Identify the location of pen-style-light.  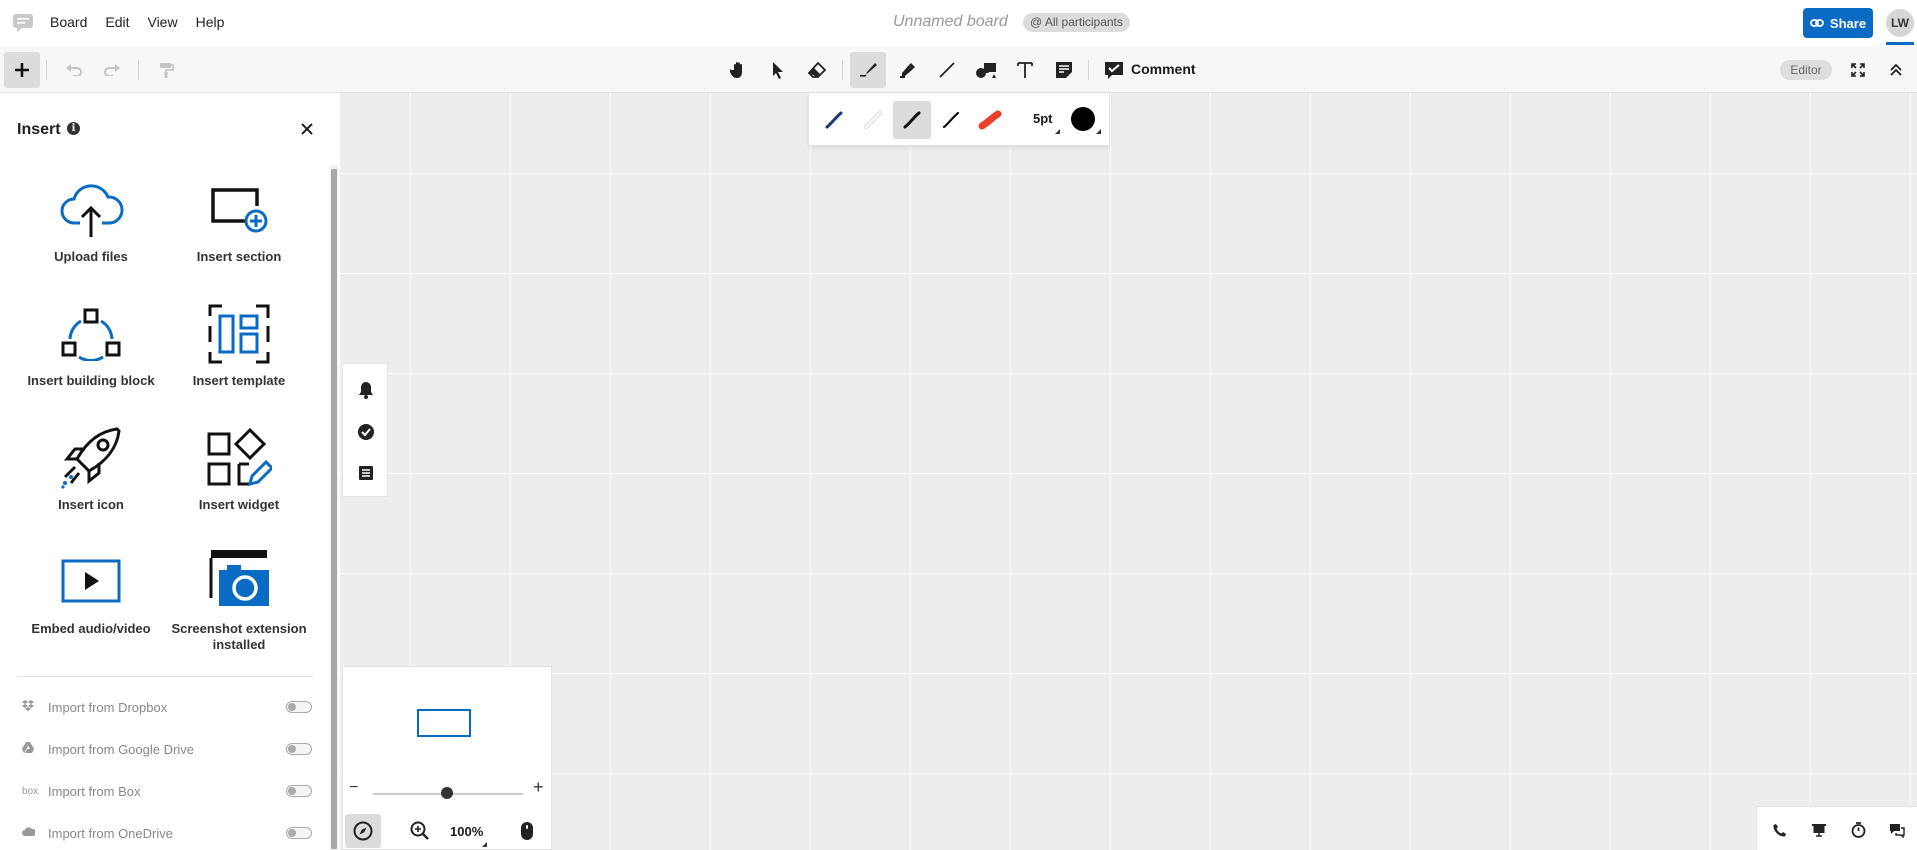
(873, 120).